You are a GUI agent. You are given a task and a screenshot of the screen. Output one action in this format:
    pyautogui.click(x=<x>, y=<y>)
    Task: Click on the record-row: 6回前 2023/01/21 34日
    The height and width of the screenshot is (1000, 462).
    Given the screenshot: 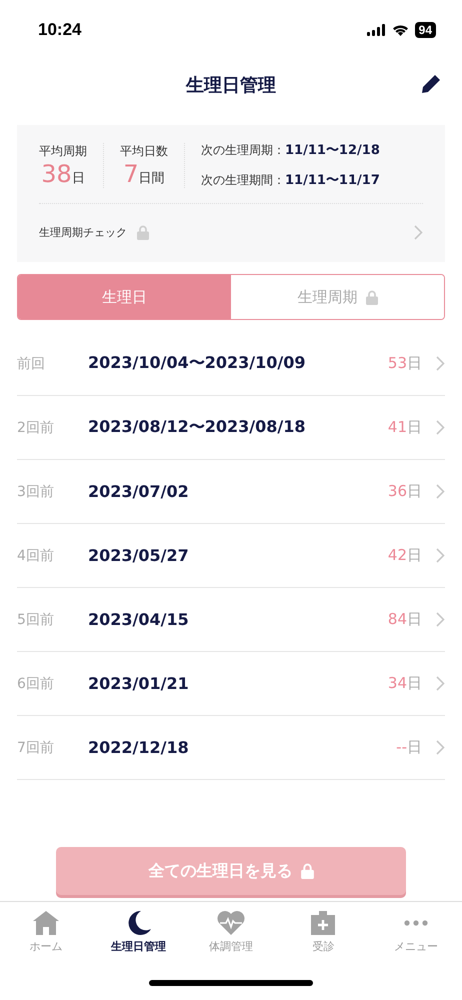 What is the action you would take?
    pyautogui.click(x=231, y=684)
    